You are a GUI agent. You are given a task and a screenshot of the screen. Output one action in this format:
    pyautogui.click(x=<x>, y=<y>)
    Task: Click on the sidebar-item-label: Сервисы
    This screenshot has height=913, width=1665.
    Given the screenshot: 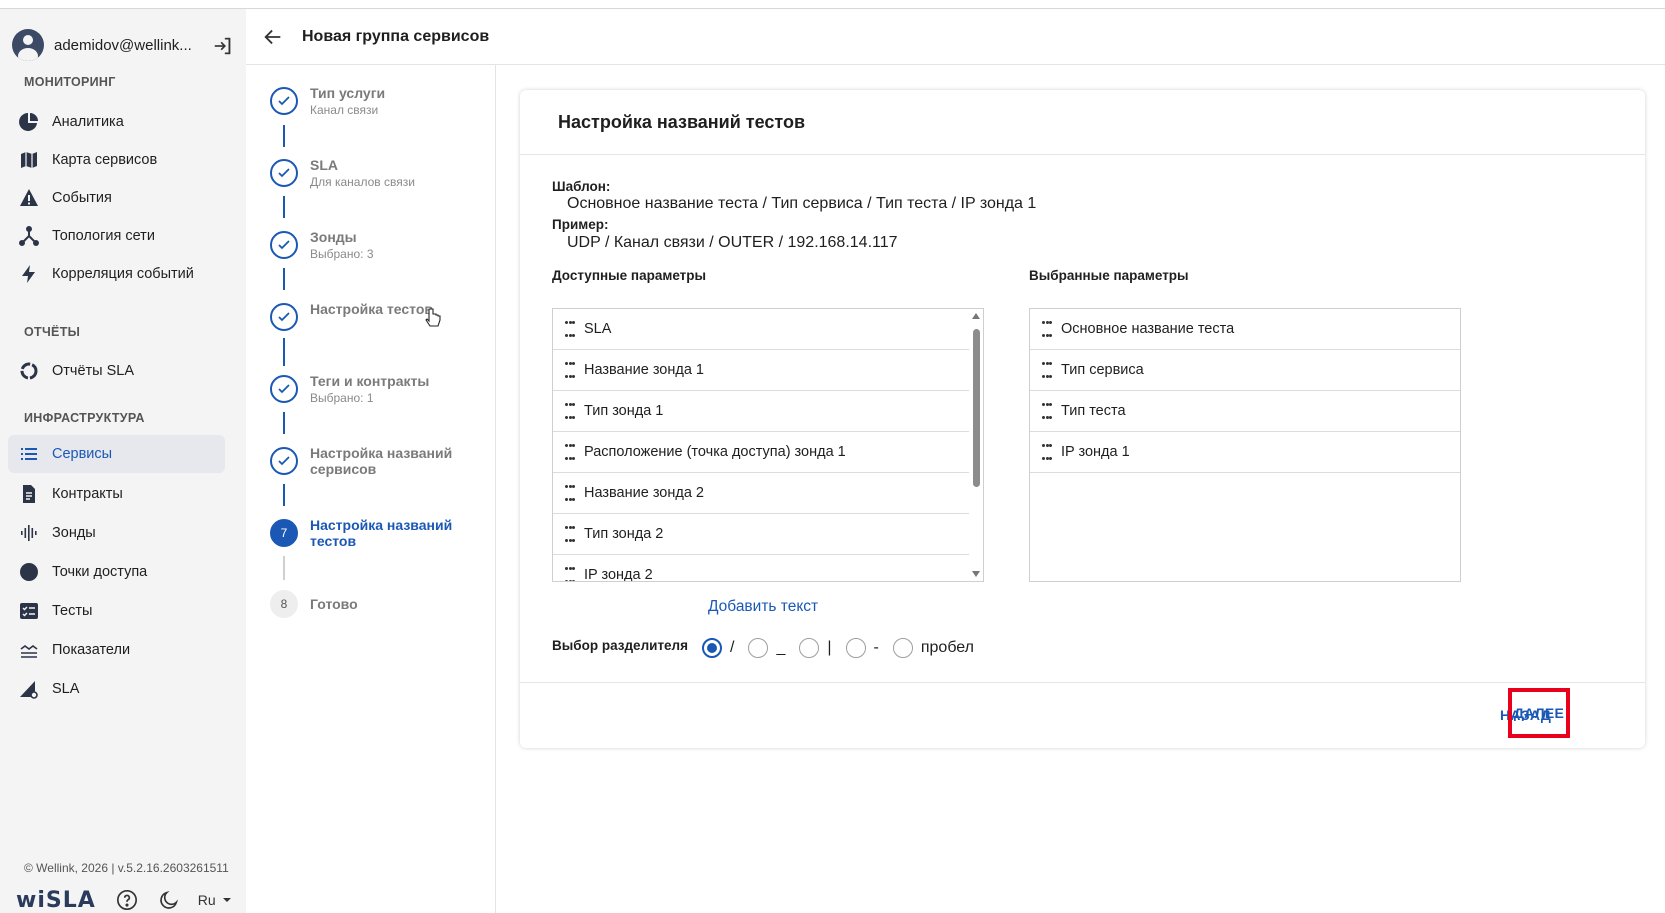 What is the action you would take?
    pyautogui.click(x=82, y=454)
    